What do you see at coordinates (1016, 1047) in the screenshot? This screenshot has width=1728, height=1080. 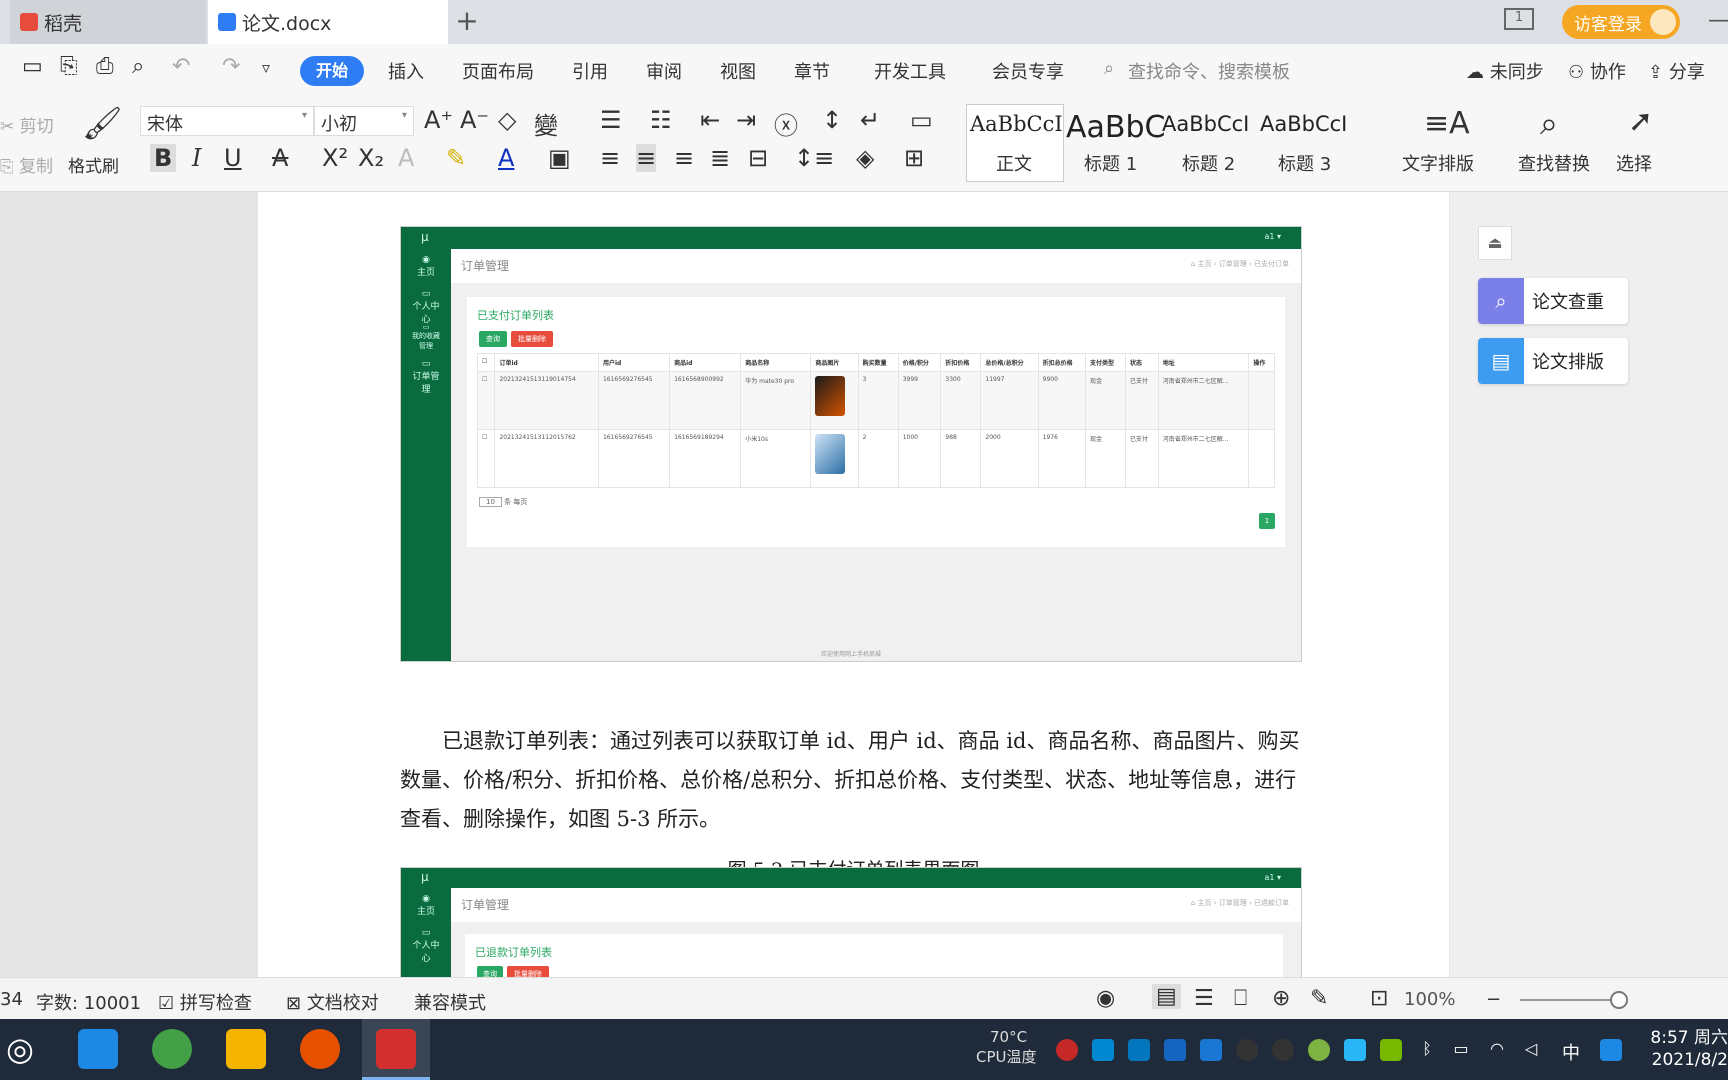 I see `cpu-temp-widget: 70°C CPU温度` at bounding box center [1016, 1047].